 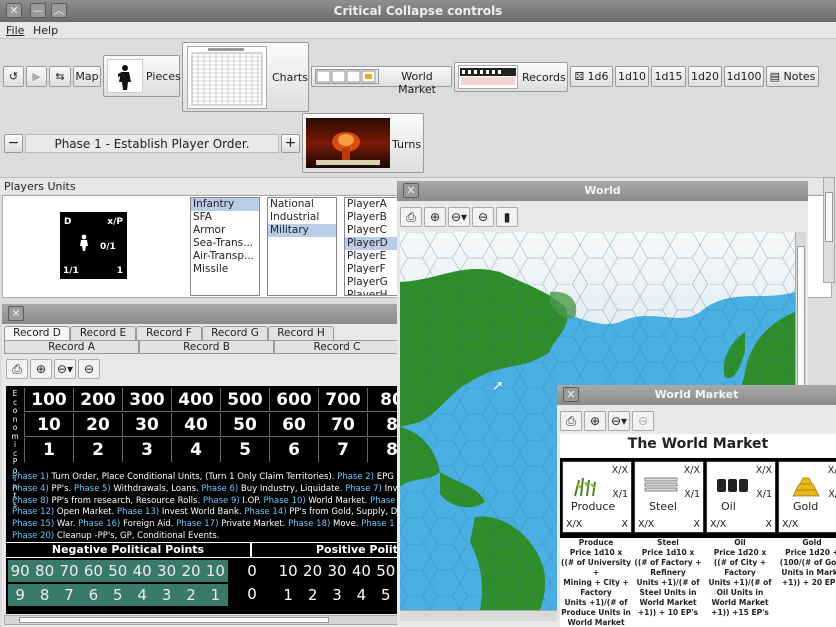 I want to click on world-market-button: World Market, so click(x=381, y=81).